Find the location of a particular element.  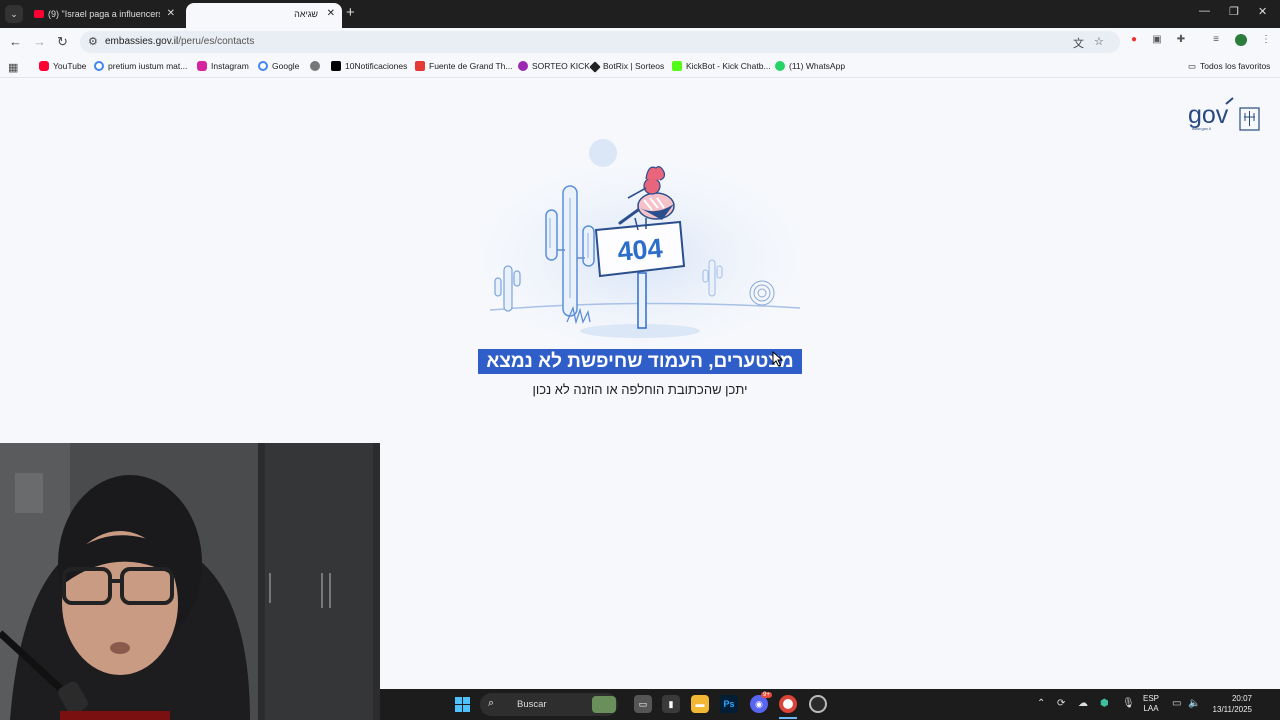

avatar is located at coordinates (1241, 40).